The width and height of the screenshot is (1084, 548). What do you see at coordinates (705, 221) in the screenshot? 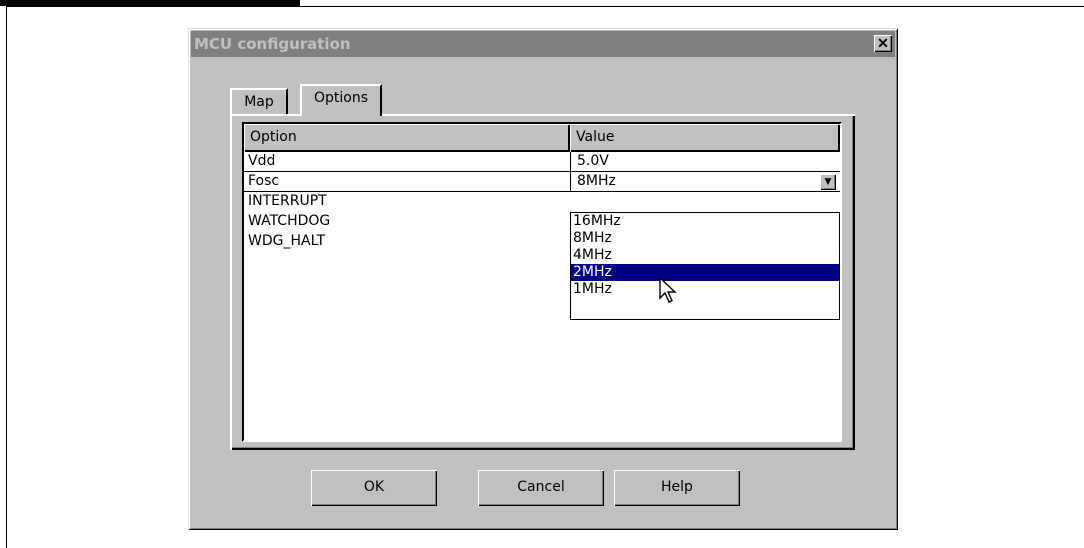
I see `dropdown-option: 16MHz` at bounding box center [705, 221].